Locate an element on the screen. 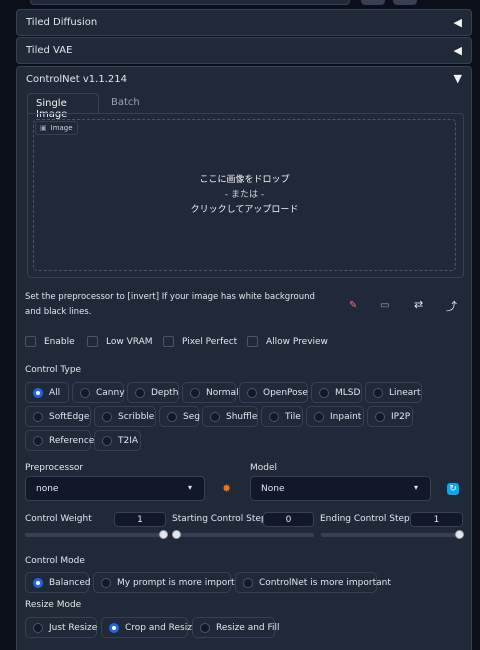  control-type-tile: Tile is located at coordinates (282, 416).